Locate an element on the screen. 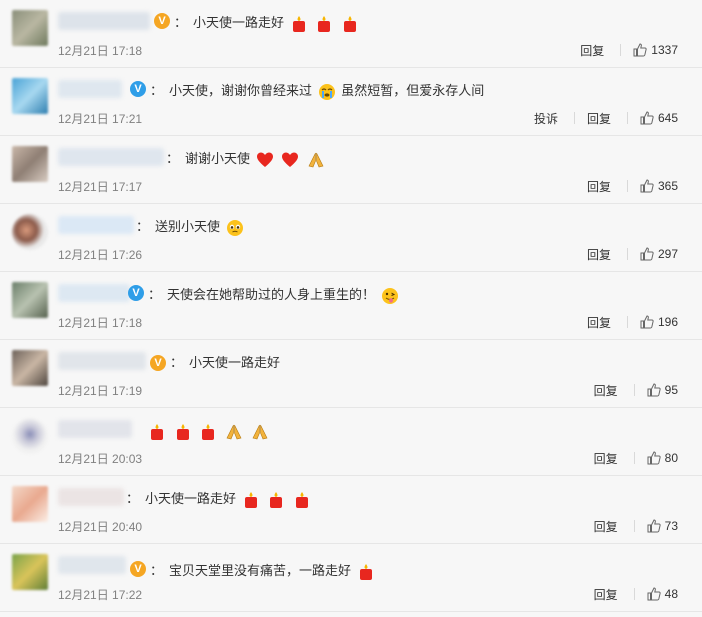 This screenshot has height=617, width=702. comment-text is located at coordinates (208, 431).